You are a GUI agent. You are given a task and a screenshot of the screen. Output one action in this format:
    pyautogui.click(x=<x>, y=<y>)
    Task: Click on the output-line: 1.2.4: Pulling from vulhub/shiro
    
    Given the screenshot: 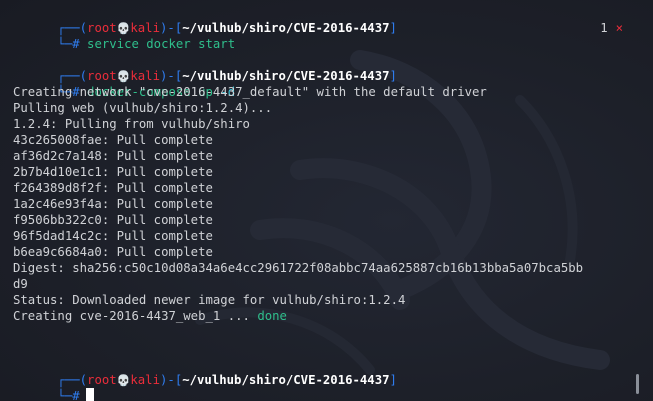 What is the action you would take?
    pyautogui.click(x=131, y=124)
    